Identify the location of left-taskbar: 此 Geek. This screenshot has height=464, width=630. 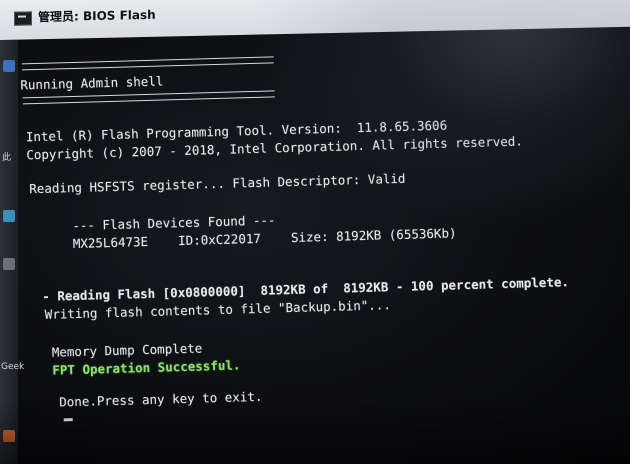
(12, 252).